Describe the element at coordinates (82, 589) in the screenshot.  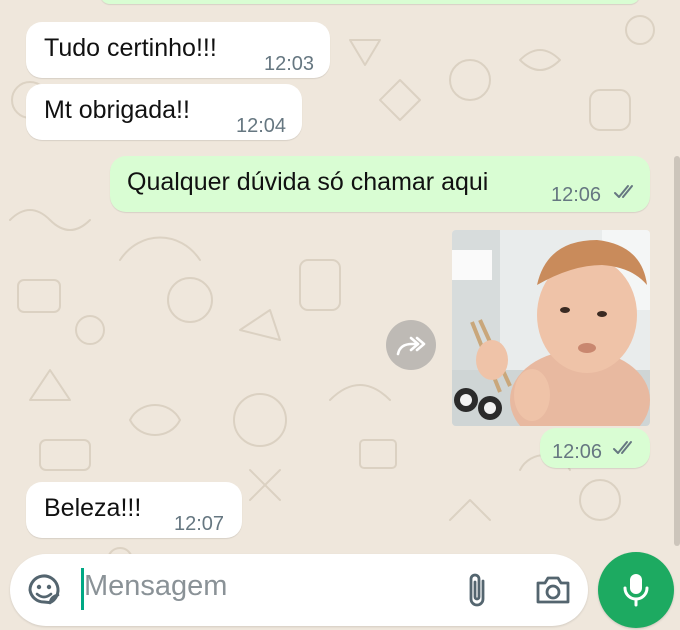
I see `text-cursor` at that location.